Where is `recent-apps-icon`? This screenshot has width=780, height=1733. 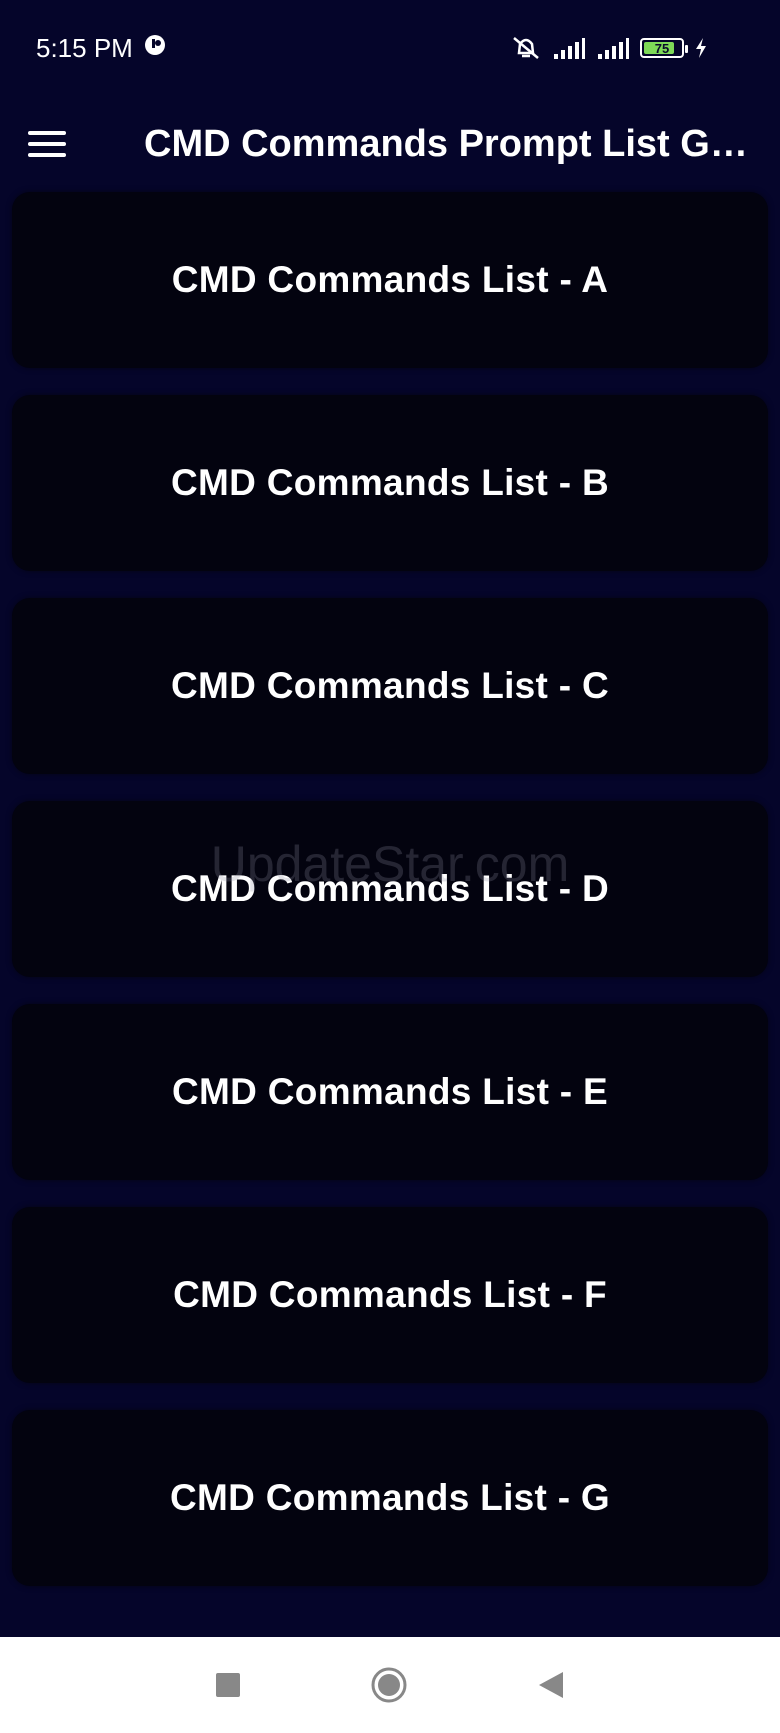
recent-apps-icon is located at coordinates (228, 1685).